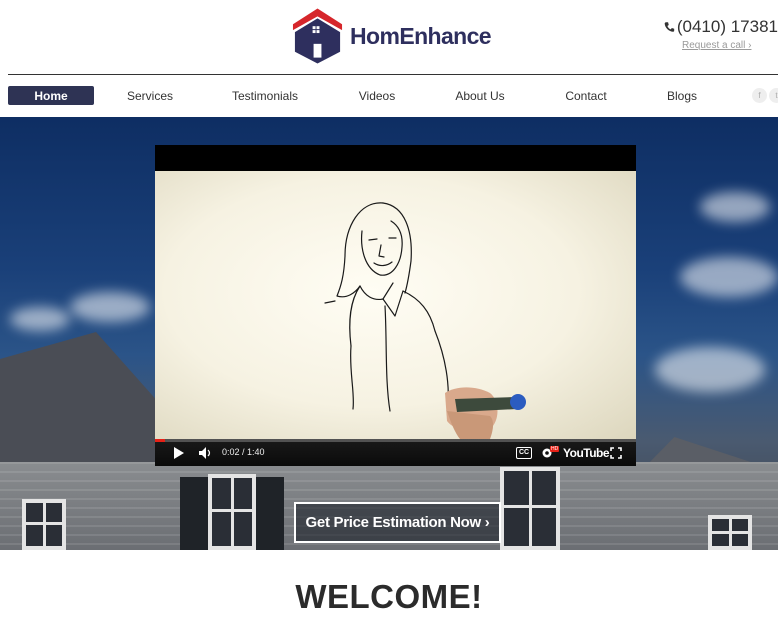 Image resolution: width=778 pixels, height=627 pixels. What do you see at coordinates (669, 27) in the screenshot?
I see `phone-icon` at bounding box center [669, 27].